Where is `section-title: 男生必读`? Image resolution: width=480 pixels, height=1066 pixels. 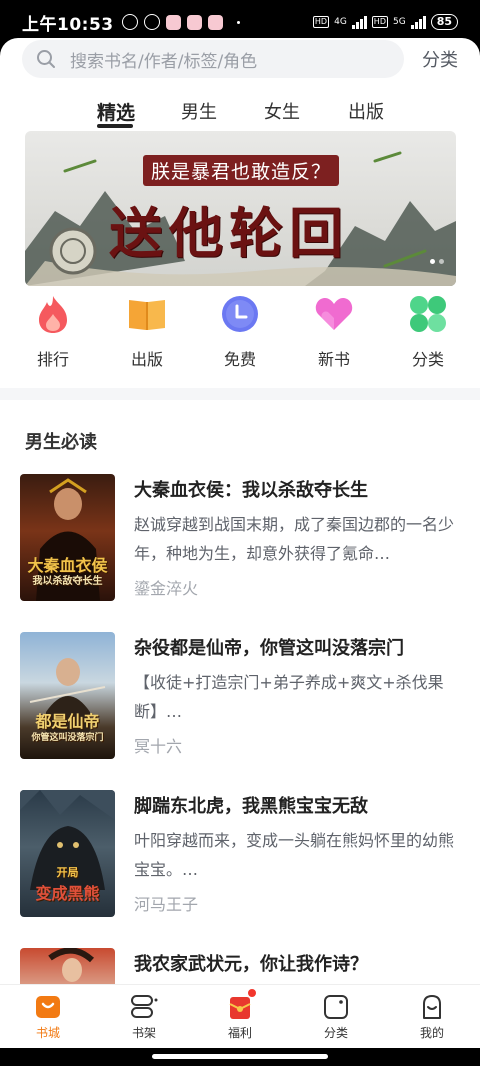
section-title: 男生必读 is located at coordinates (61, 442).